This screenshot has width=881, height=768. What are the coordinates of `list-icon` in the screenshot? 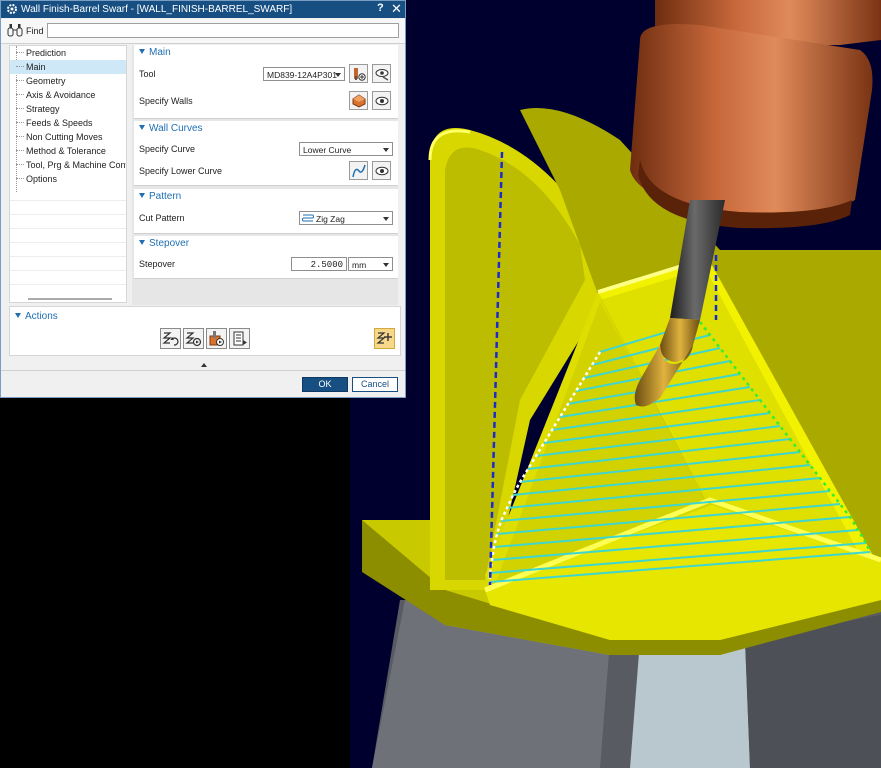 It's located at (240, 338).